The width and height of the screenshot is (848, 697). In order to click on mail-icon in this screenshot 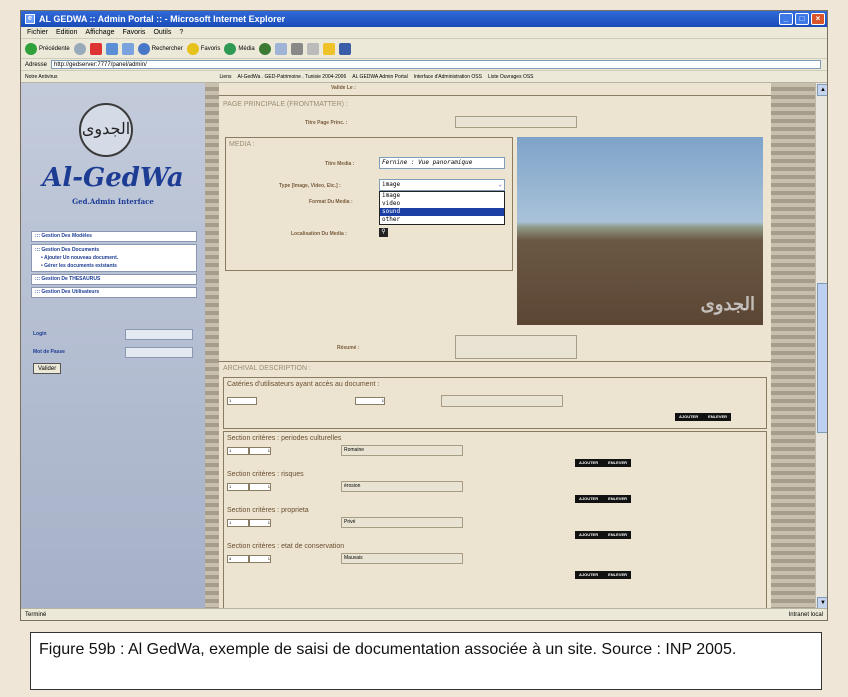, I will do `click(280, 48)`.